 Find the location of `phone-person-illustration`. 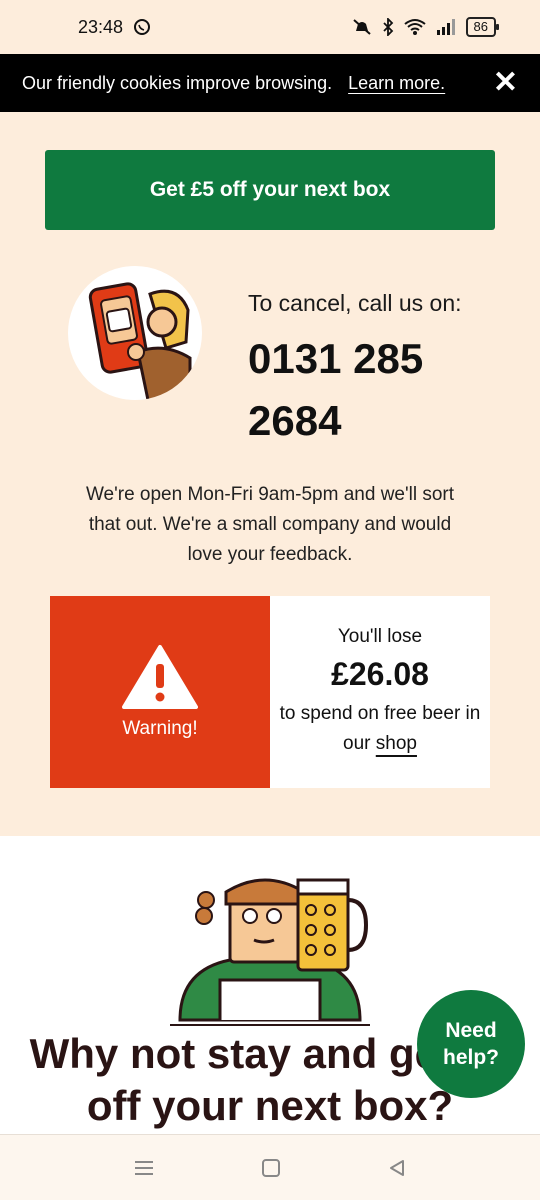

phone-person-illustration is located at coordinates (140, 341).